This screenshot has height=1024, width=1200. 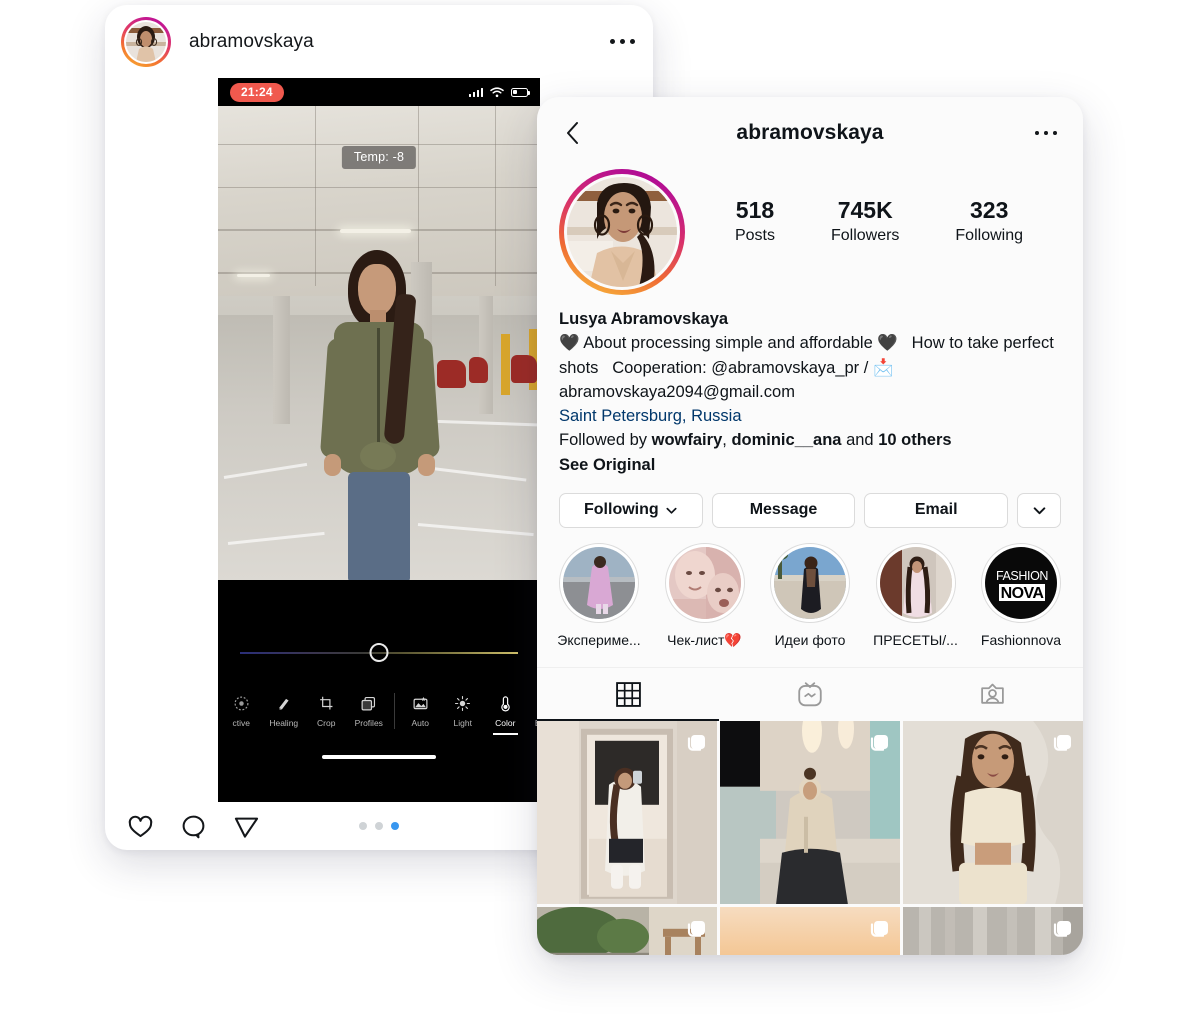 I want to click on photo-subject, so click(x=380, y=415).